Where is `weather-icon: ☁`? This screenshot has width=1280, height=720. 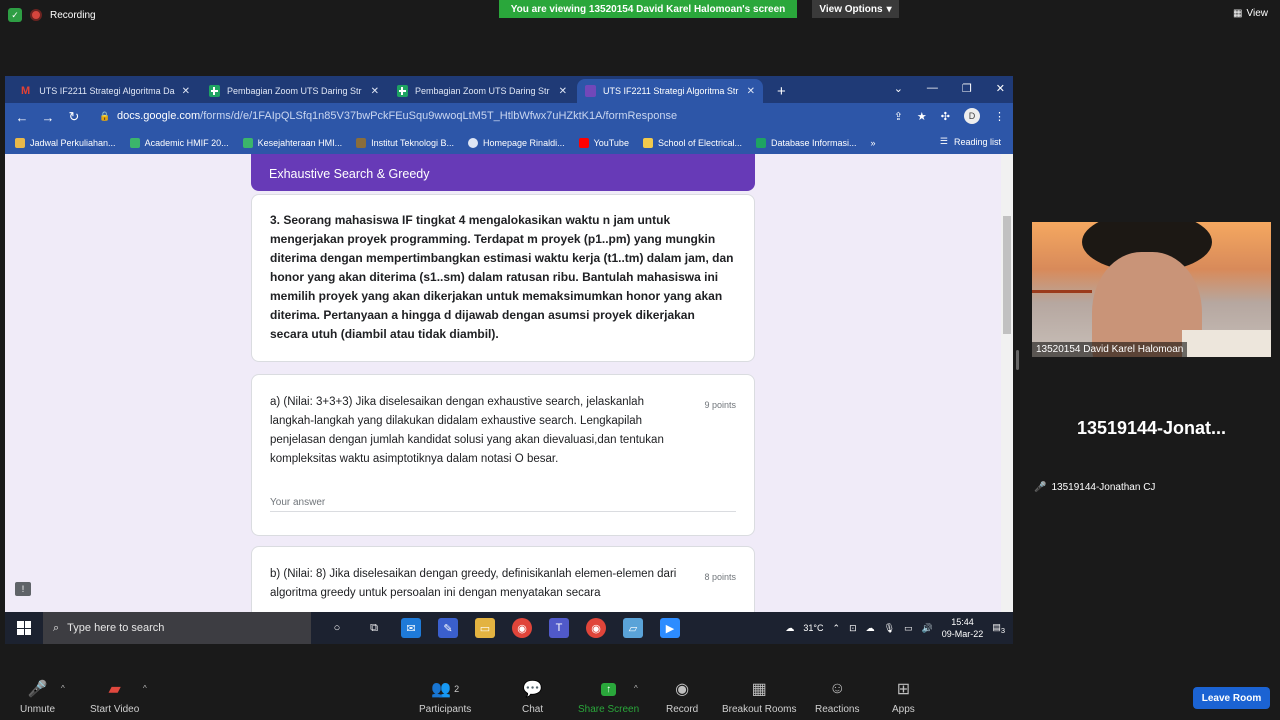
weather-icon: ☁ is located at coordinates (789, 628).